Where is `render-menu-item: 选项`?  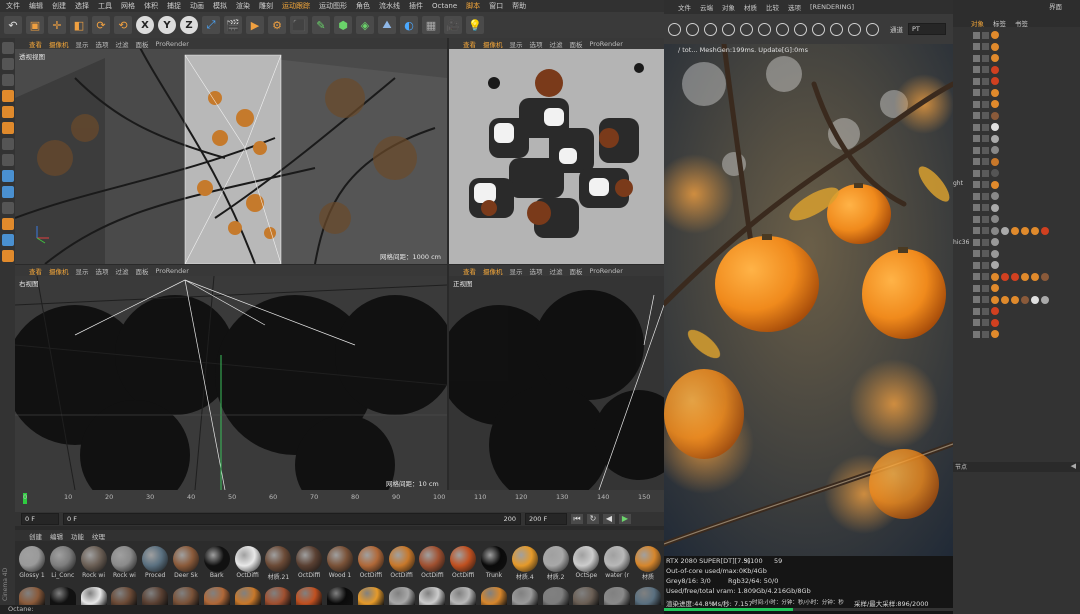
render-menu-item: 选项 is located at coordinates (794, 7).